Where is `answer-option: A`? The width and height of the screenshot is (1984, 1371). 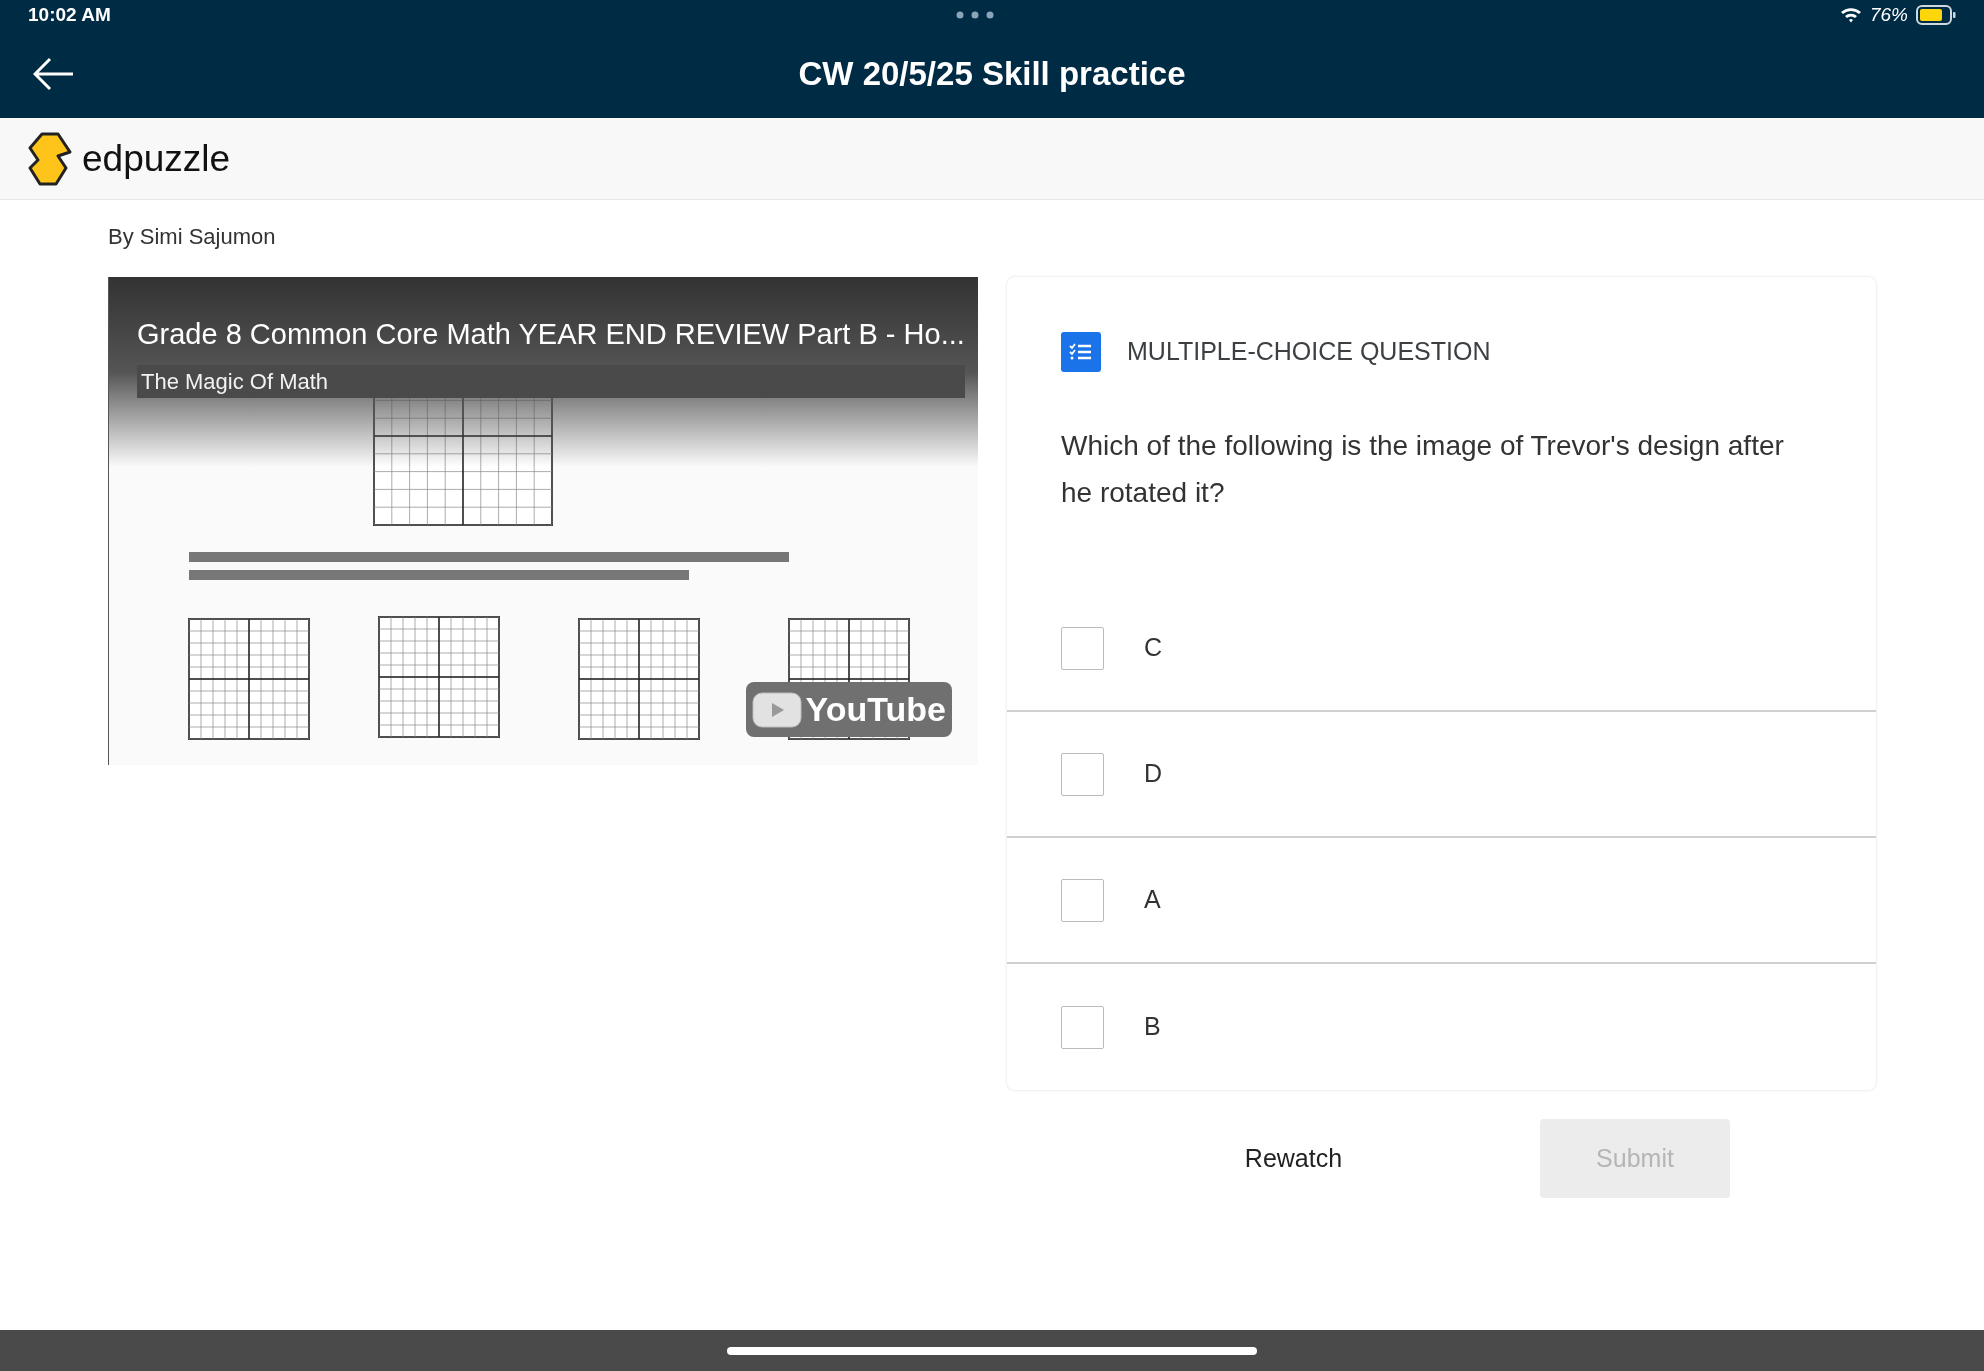 answer-option: A is located at coordinates (1441, 901).